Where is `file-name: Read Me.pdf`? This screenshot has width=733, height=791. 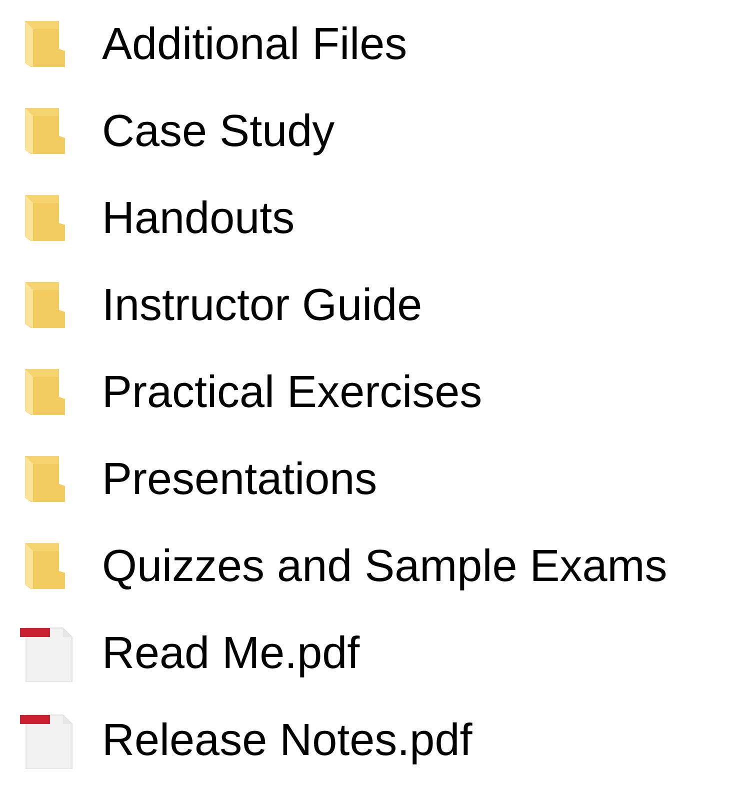
file-name: Read Me.pdf is located at coordinates (231, 652).